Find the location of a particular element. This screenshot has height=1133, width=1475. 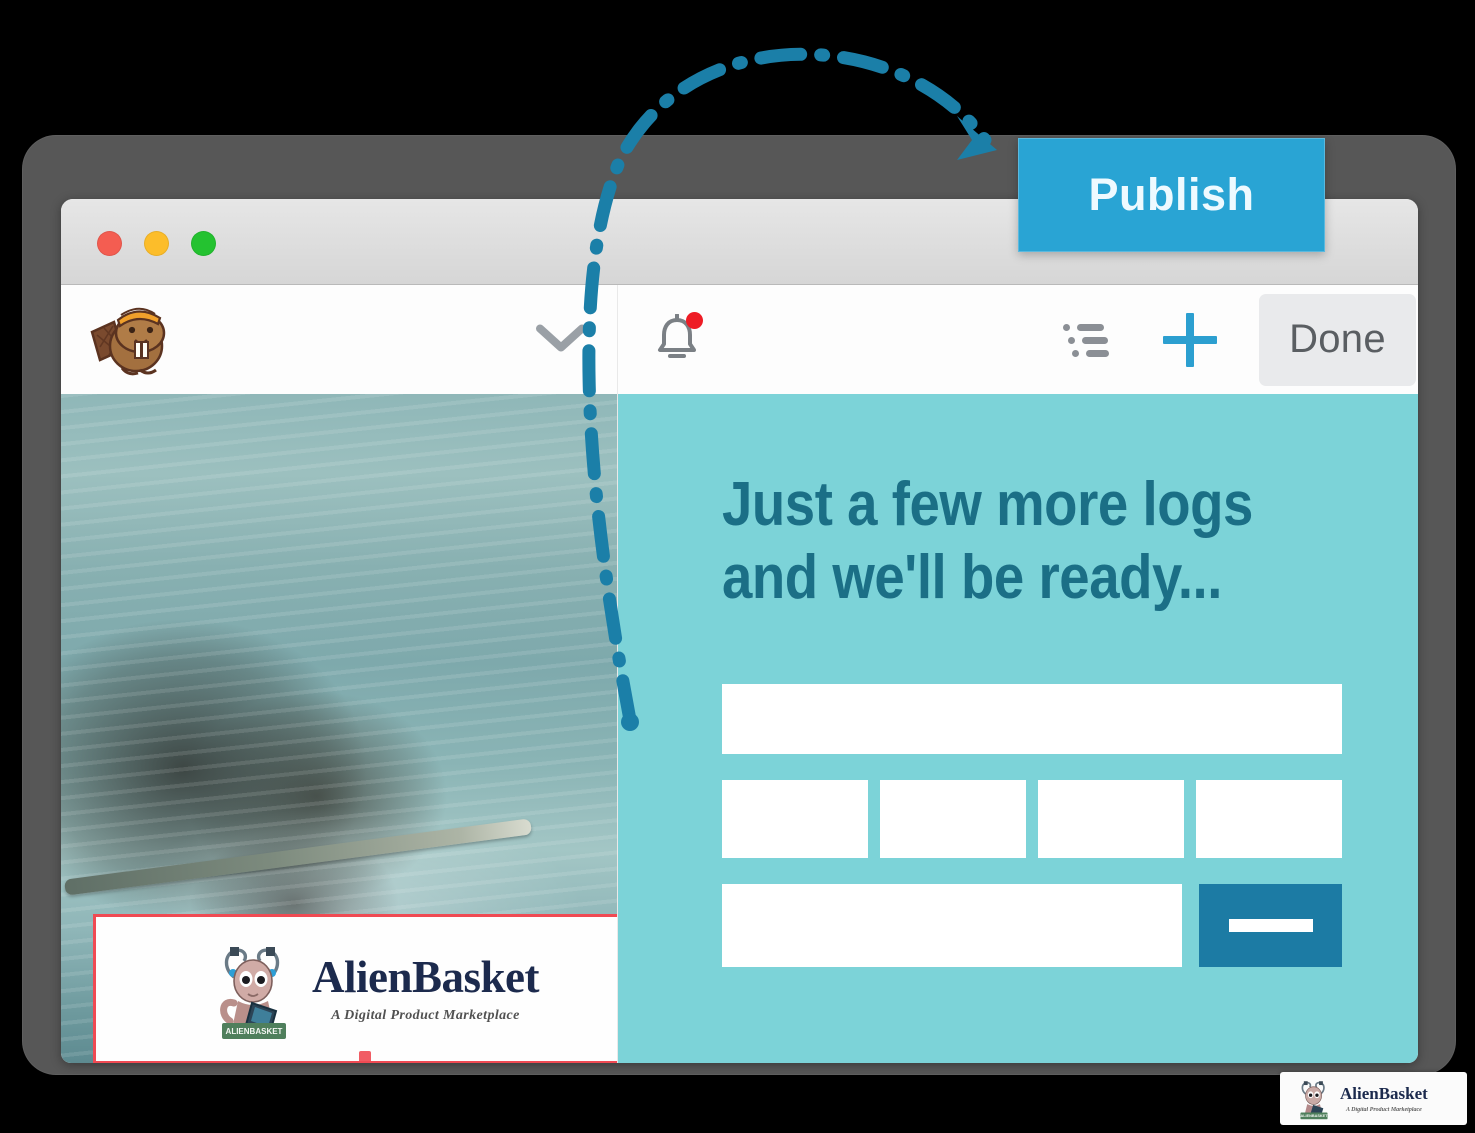

done-button: Done is located at coordinates (1337, 339).